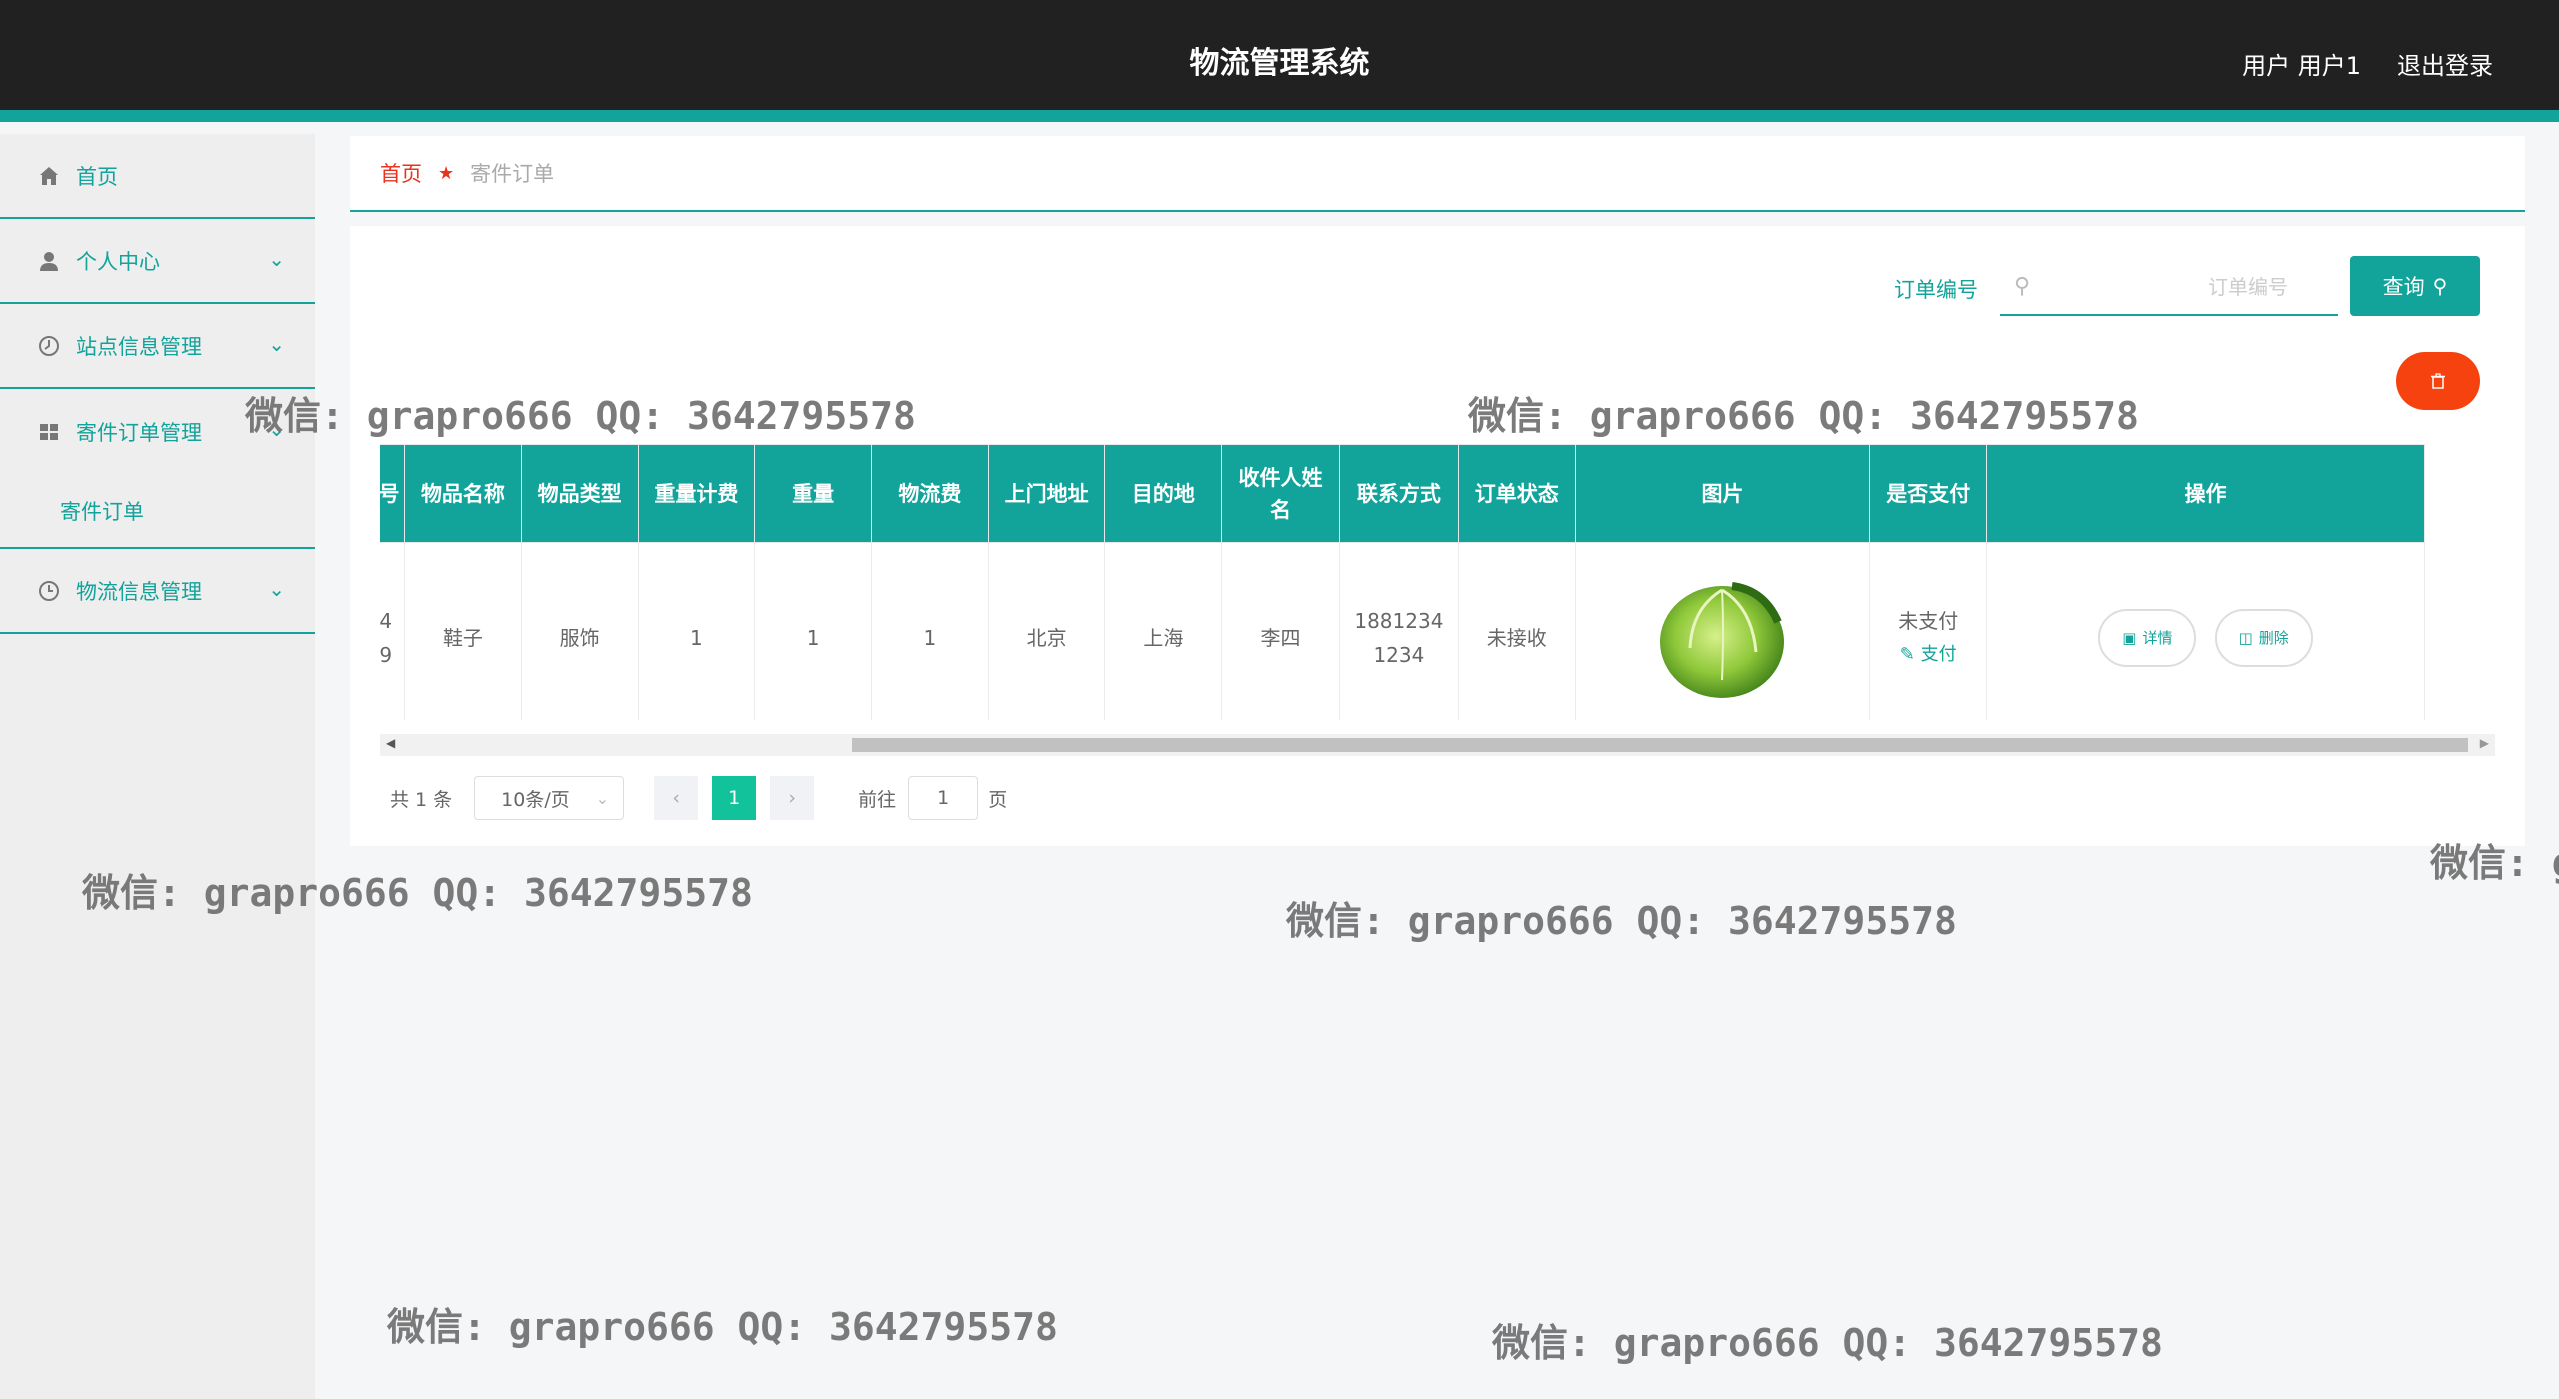 The height and width of the screenshot is (1399, 2559). Describe the element at coordinates (393, 631) in the screenshot. I see `cell-order-no: 14 39` at that location.